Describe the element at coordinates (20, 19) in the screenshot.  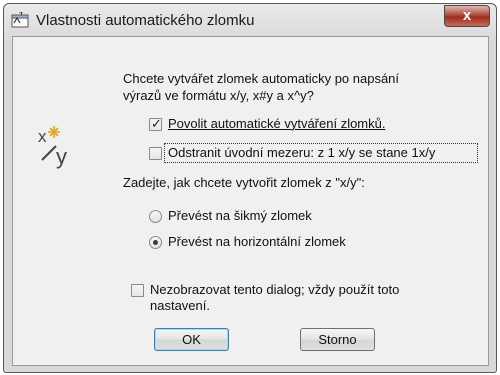
I see `app-window-icon` at that location.